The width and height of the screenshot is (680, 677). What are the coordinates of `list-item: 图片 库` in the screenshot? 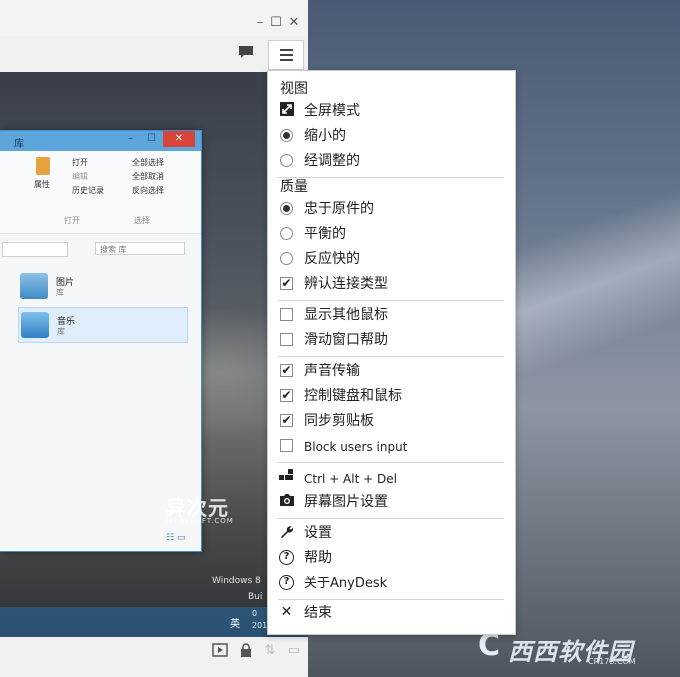 It's located at (103, 287).